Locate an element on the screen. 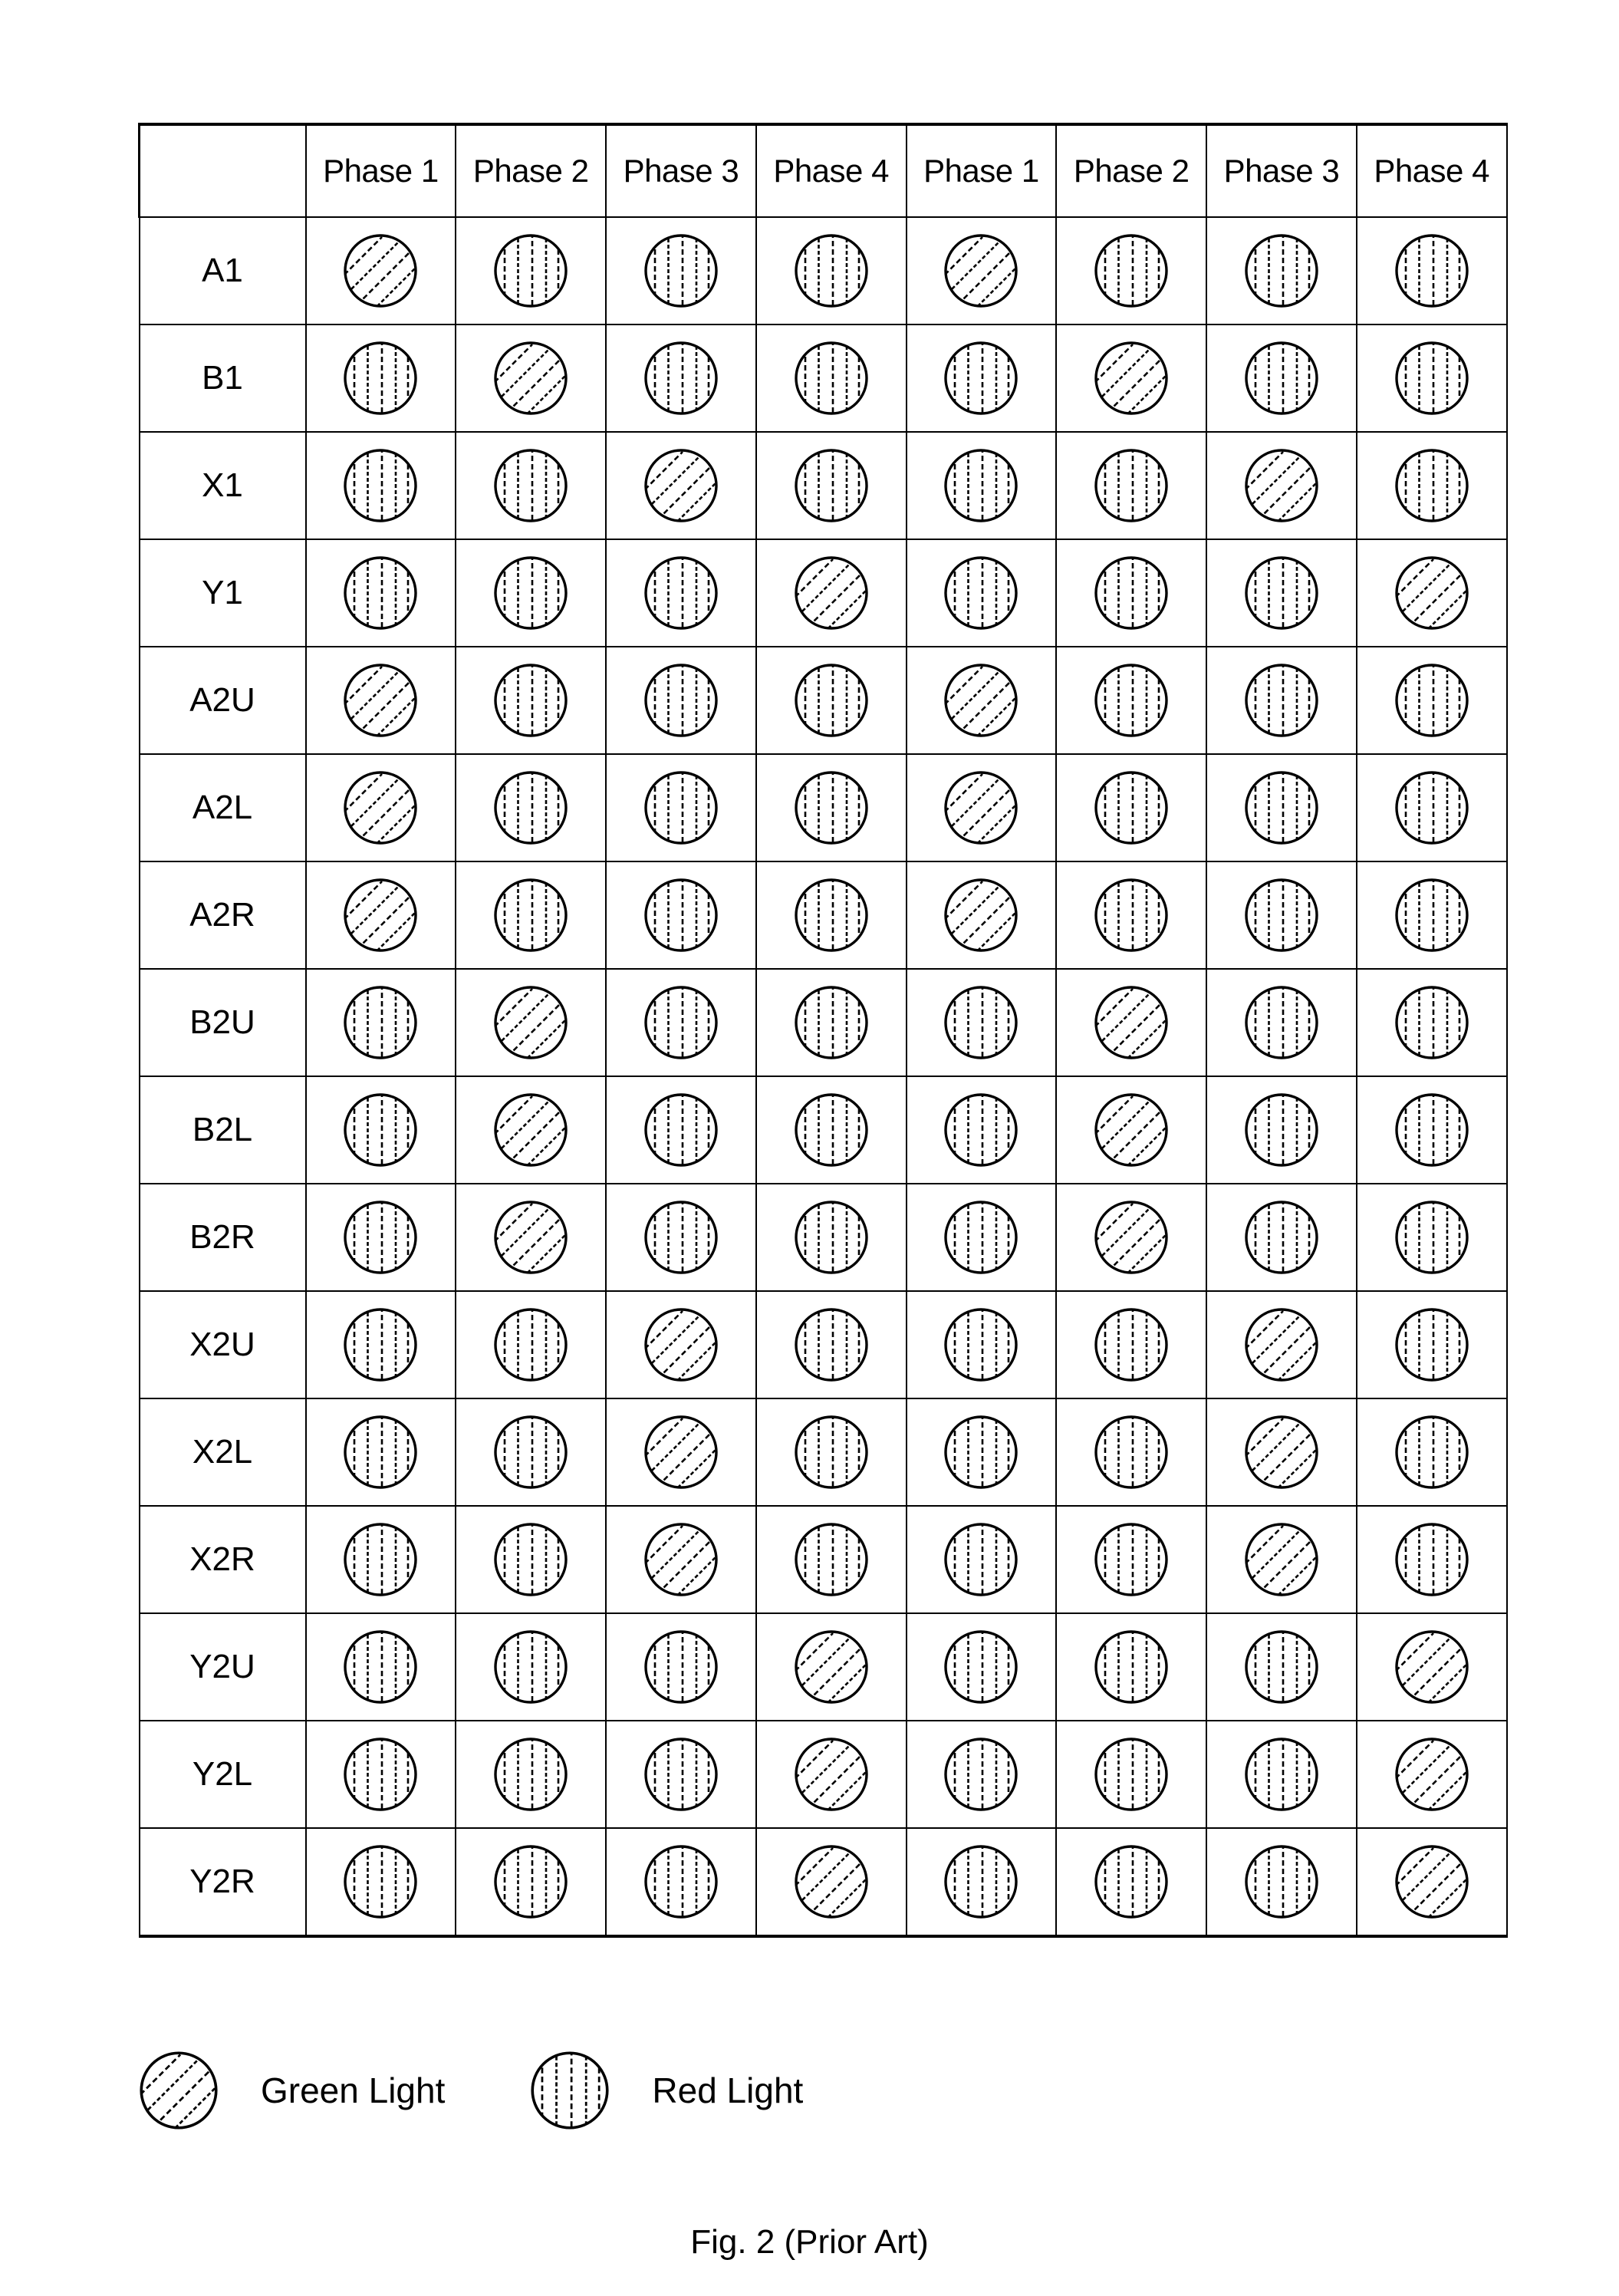 The image size is (1619, 2296). row-label-y2u: Y2U is located at coordinates (222, 1666).